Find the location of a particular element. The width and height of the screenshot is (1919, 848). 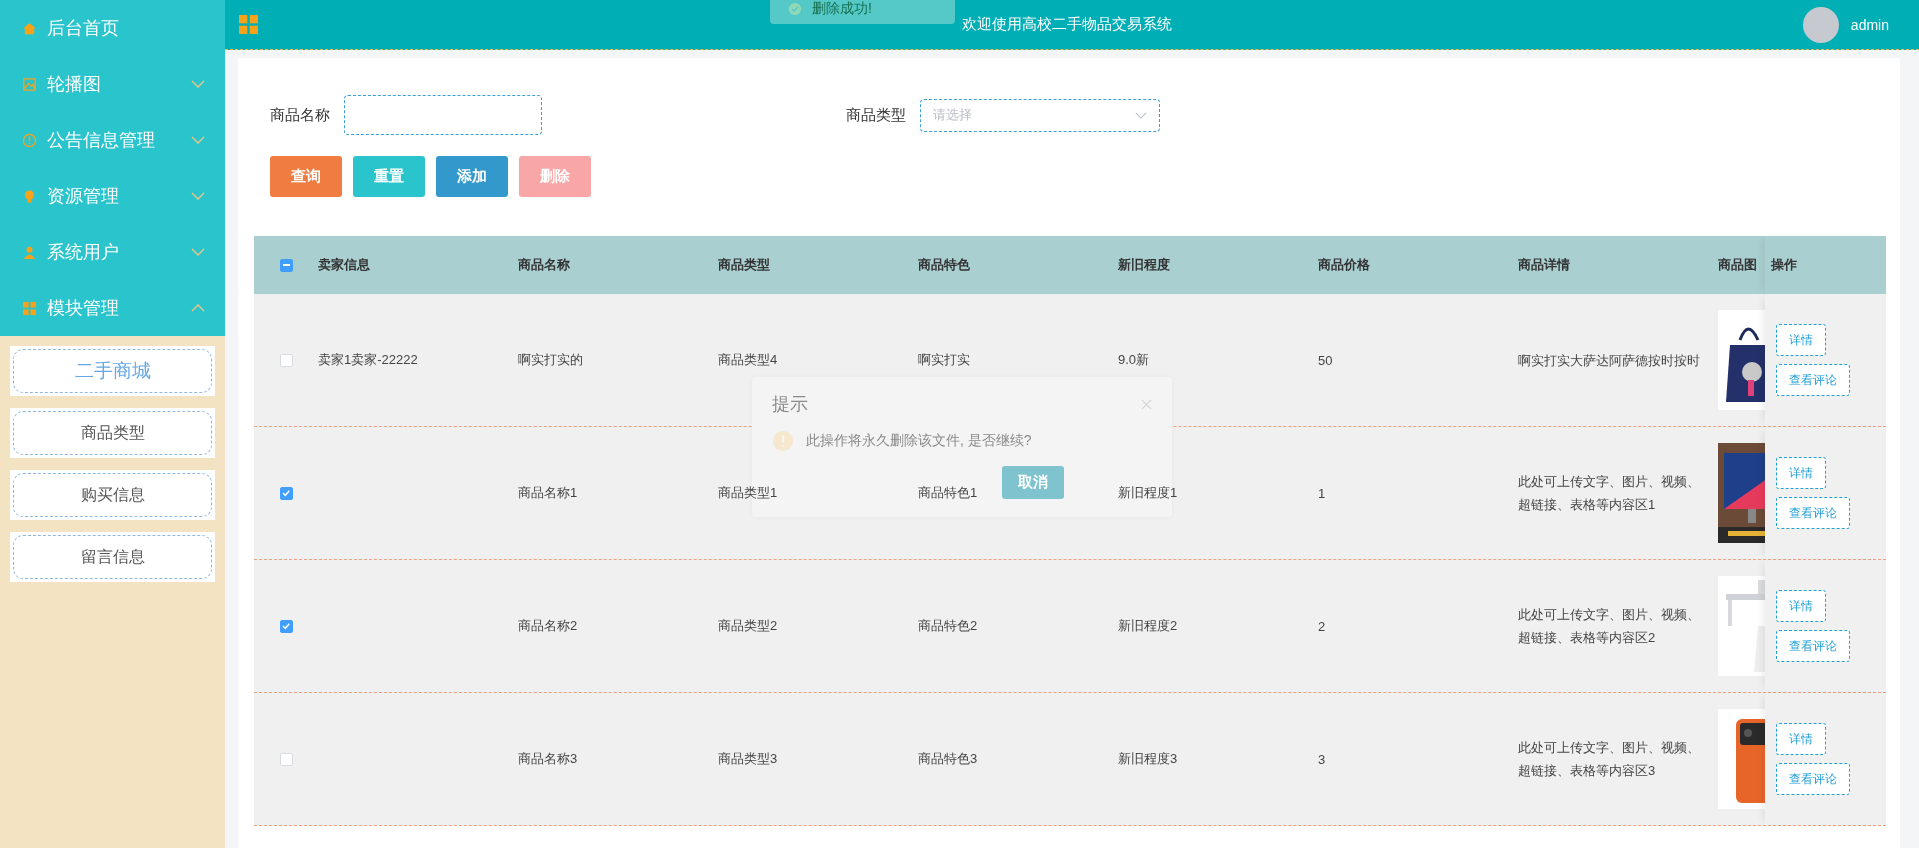

table-cell: 啊实打实 is located at coordinates (944, 360).